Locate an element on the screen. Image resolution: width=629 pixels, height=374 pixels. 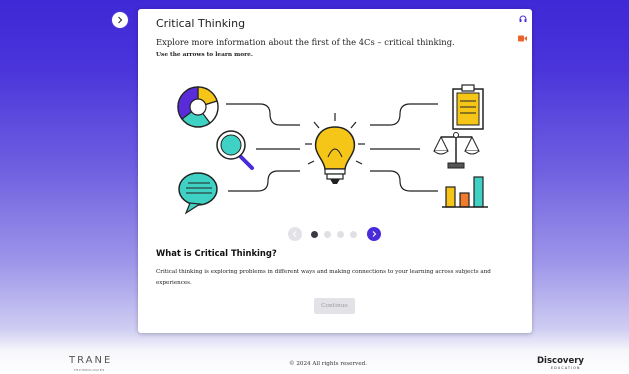
pie-chart-icon is located at coordinates (198, 107).